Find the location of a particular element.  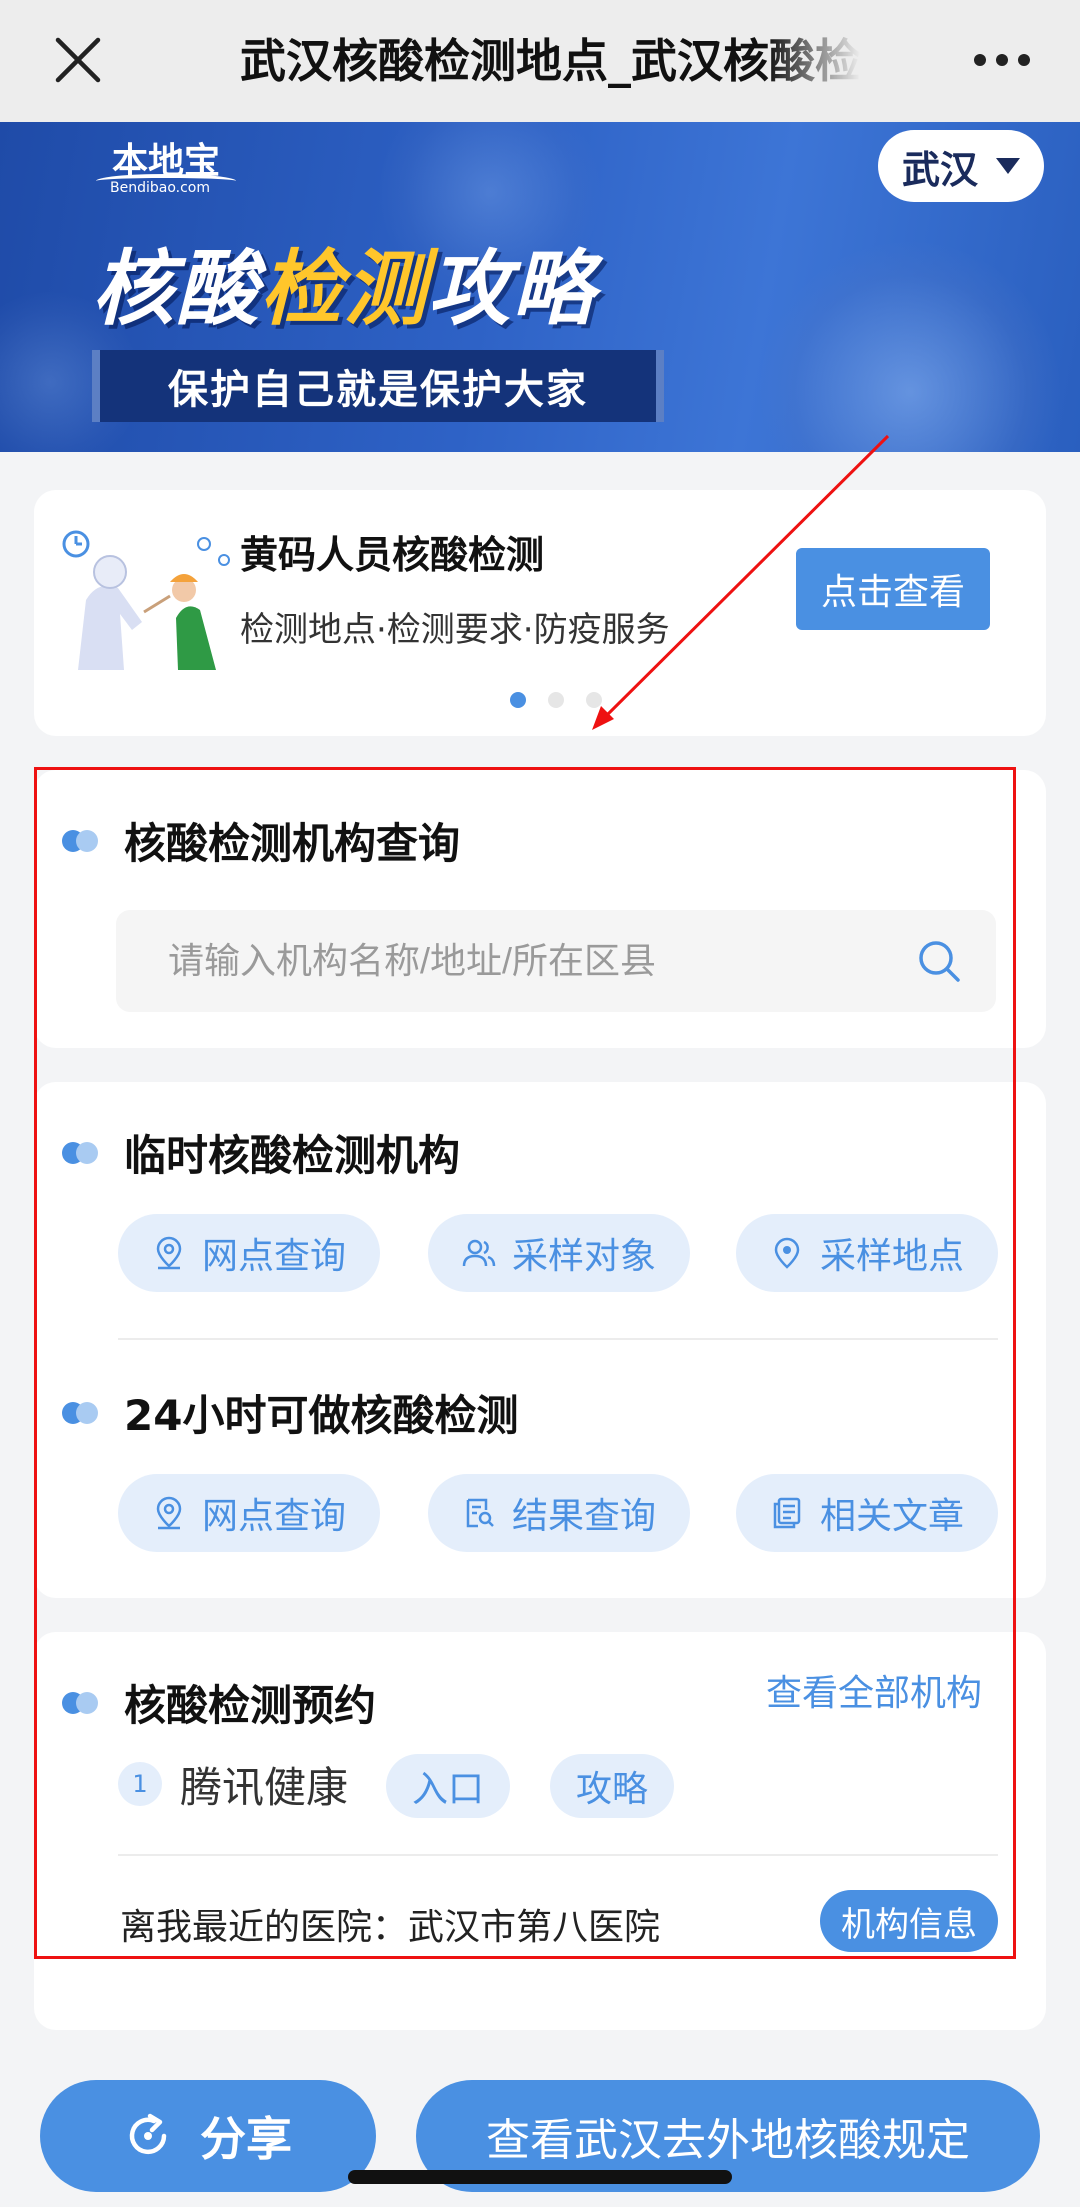

carousel-dot-active is located at coordinates (518, 700).